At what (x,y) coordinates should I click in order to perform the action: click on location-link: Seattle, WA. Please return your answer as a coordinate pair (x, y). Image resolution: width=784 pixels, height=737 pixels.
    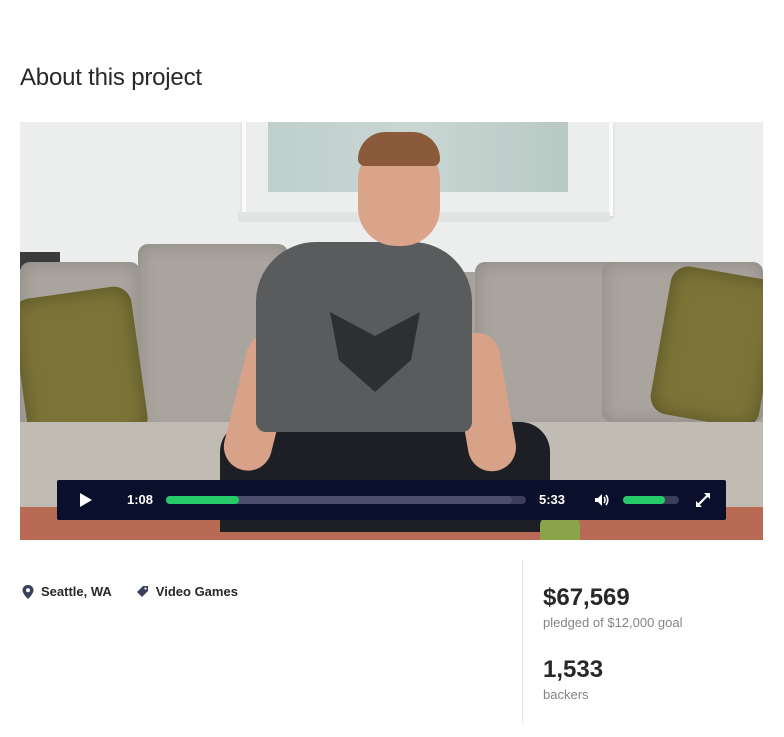
    Looking at the image, I should click on (67, 591).